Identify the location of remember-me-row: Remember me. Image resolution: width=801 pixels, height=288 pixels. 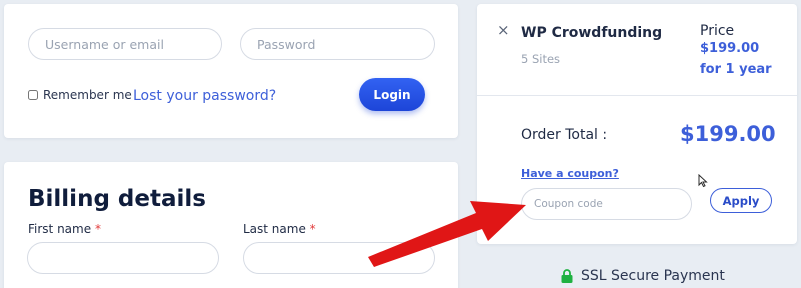
(80, 95).